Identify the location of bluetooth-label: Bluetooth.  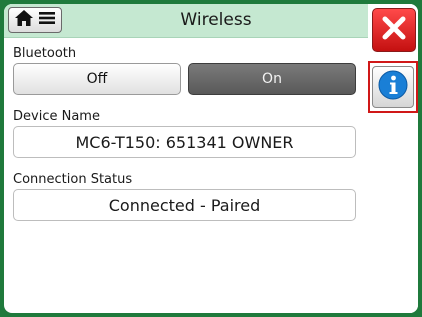
(45, 53).